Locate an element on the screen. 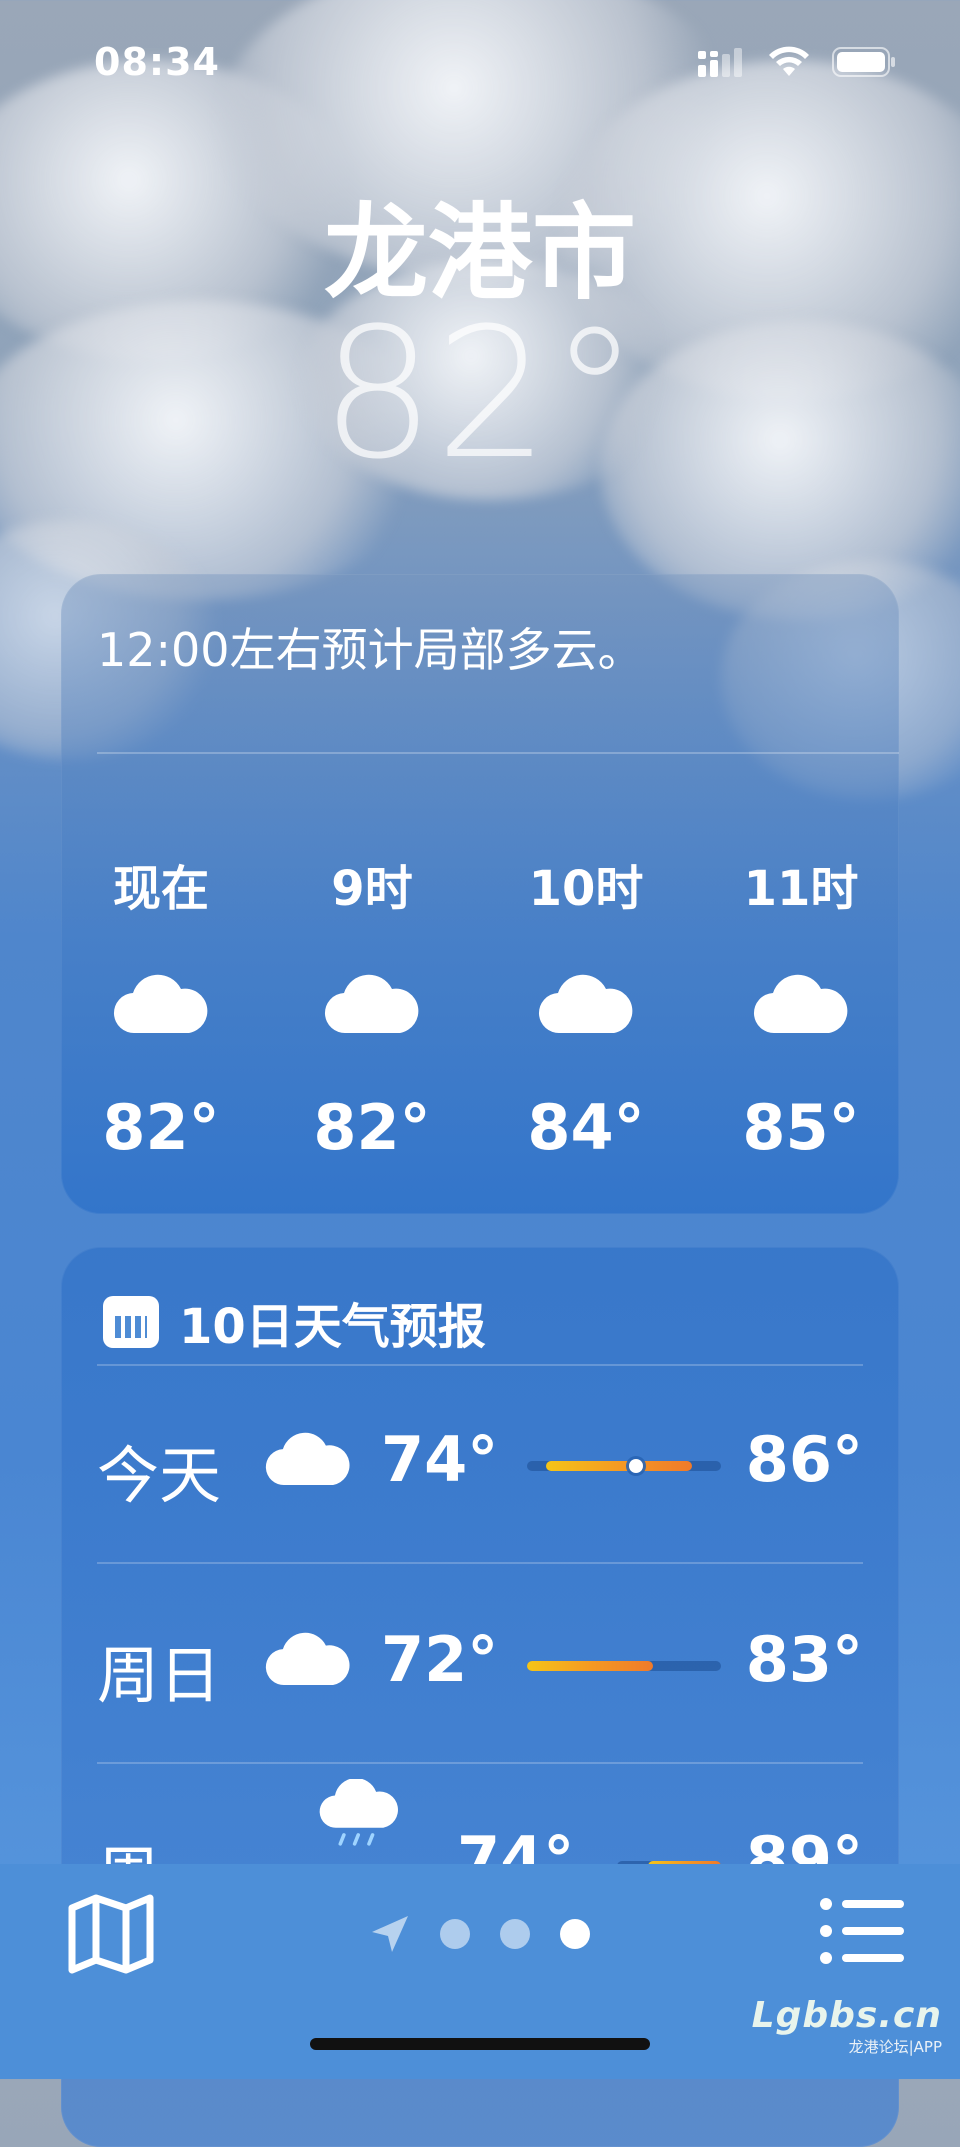 Image resolution: width=960 pixels, height=2147 pixels. hour-item: 10时 84° is located at coordinates (586, 1006).